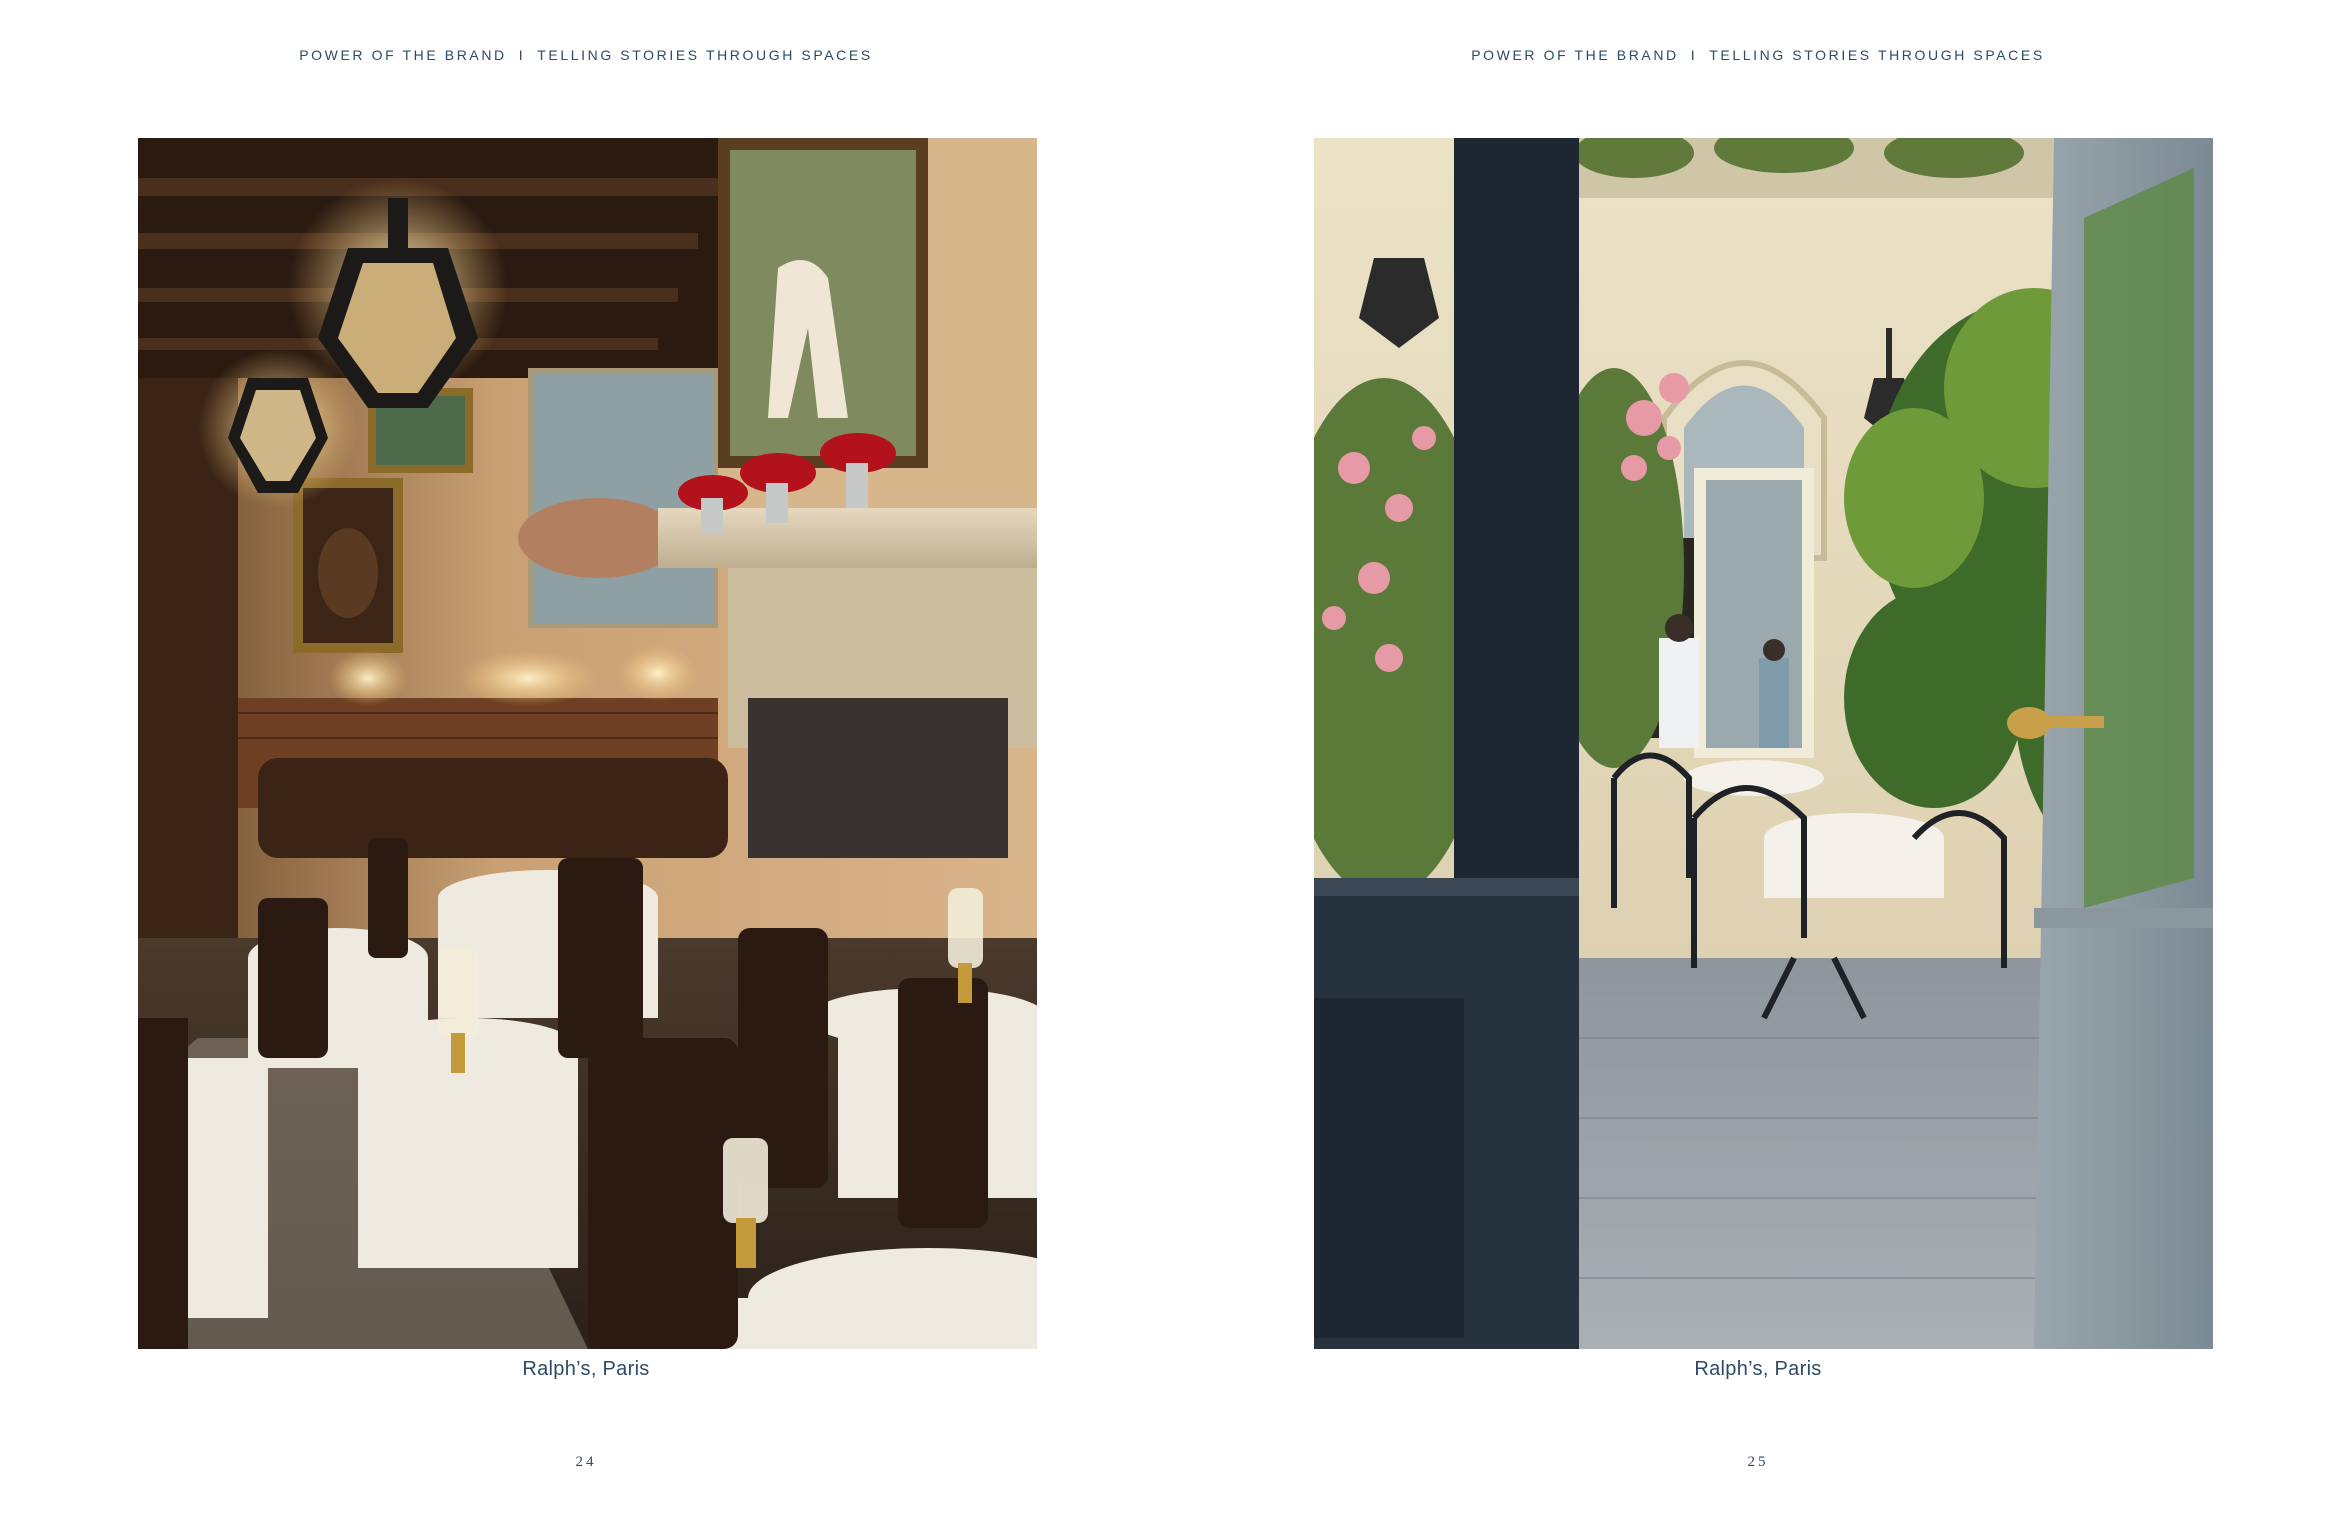 The height and width of the screenshot is (1516, 2344). What do you see at coordinates (1758, 1462) in the screenshot?
I see `page-number: 25` at bounding box center [1758, 1462].